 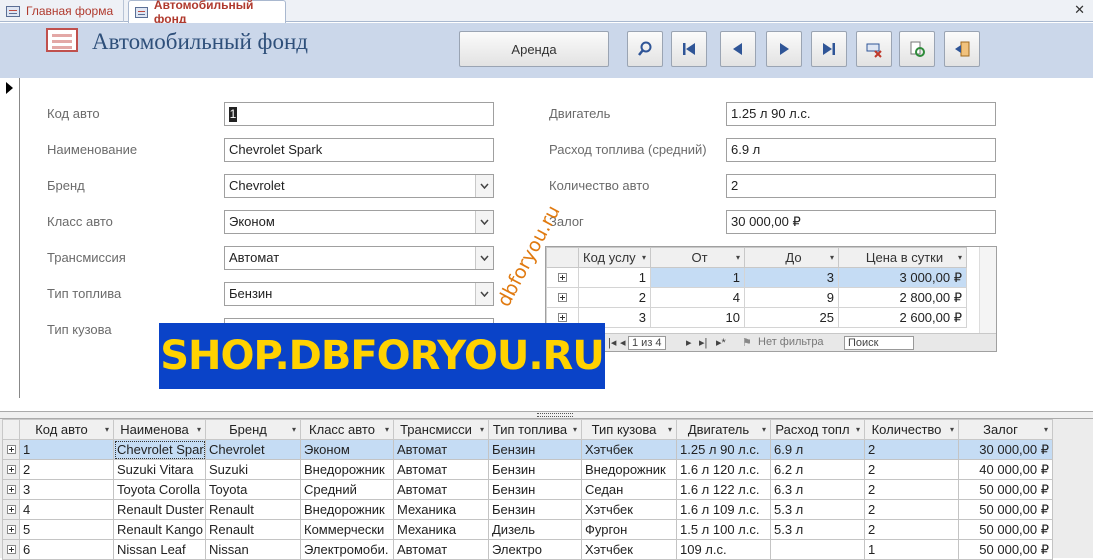 I want to click on col-deposit: Залог ▾, so click(x=1005, y=429).